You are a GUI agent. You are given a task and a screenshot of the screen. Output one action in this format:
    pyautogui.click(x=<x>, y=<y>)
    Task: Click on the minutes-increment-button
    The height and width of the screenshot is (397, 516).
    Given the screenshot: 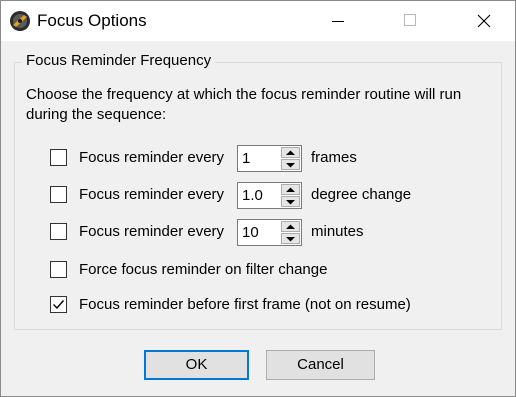 What is the action you would take?
    pyautogui.click(x=290, y=226)
    